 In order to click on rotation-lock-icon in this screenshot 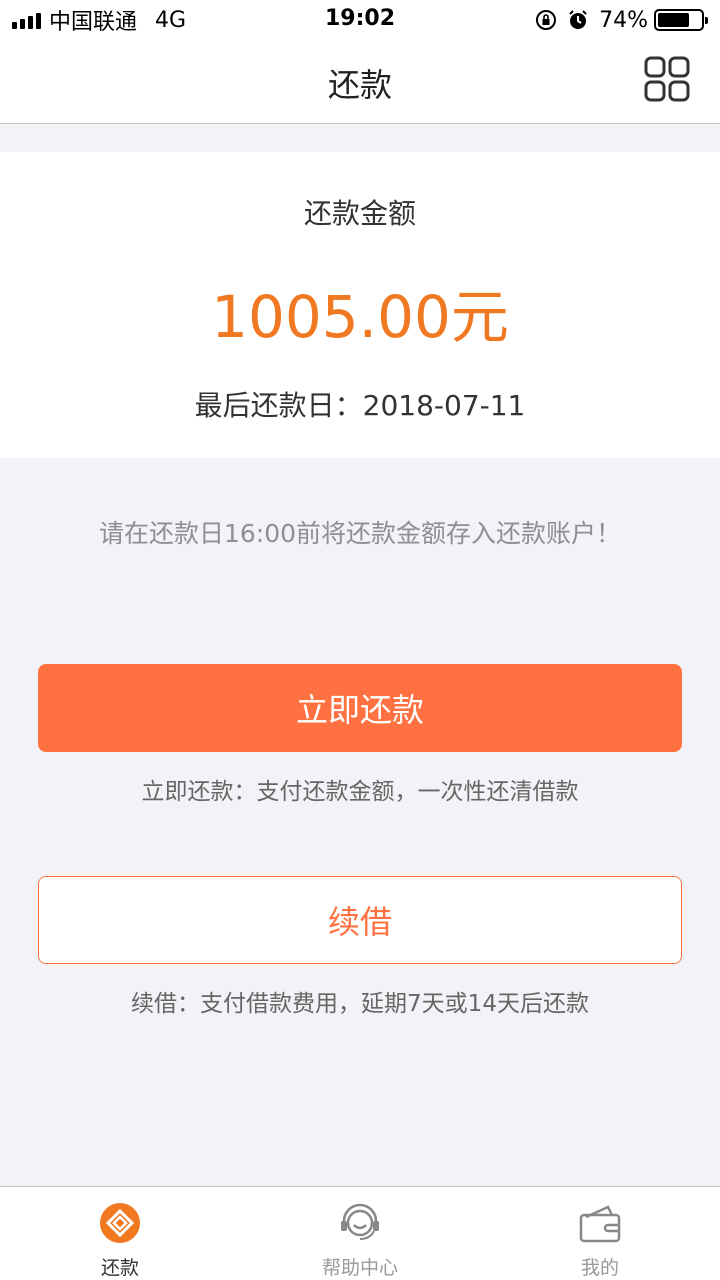, I will do `click(546, 20)`.